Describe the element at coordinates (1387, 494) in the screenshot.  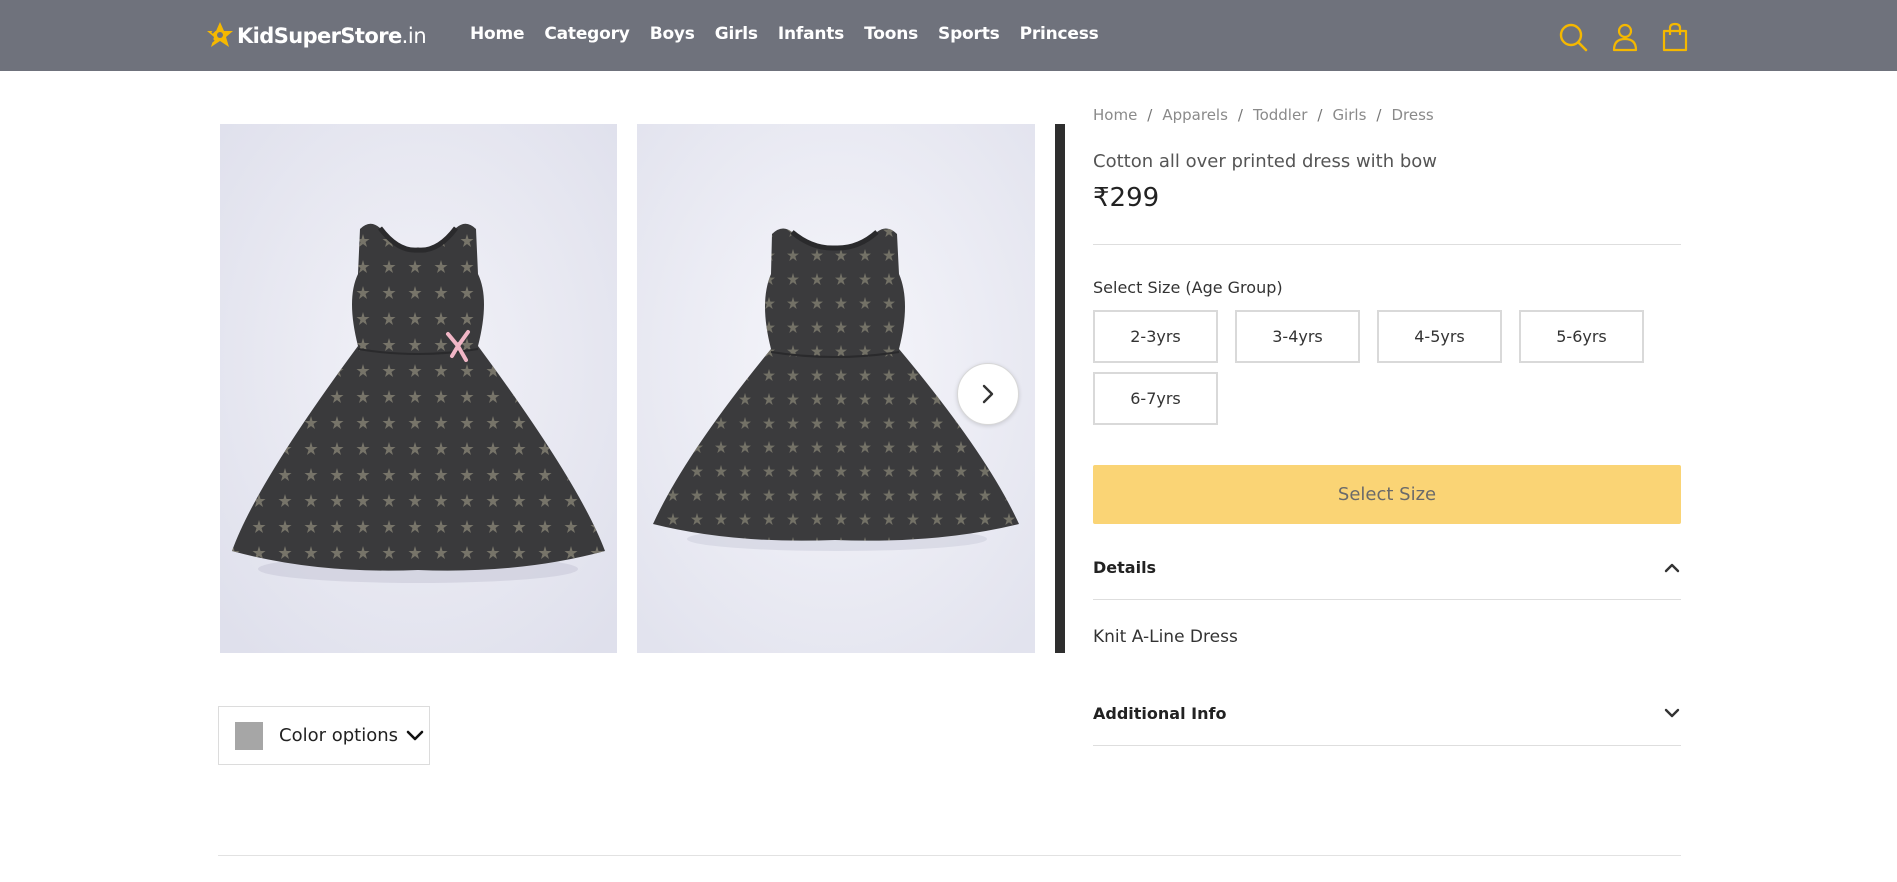
I see `select-size-button: Select Size` at that location.